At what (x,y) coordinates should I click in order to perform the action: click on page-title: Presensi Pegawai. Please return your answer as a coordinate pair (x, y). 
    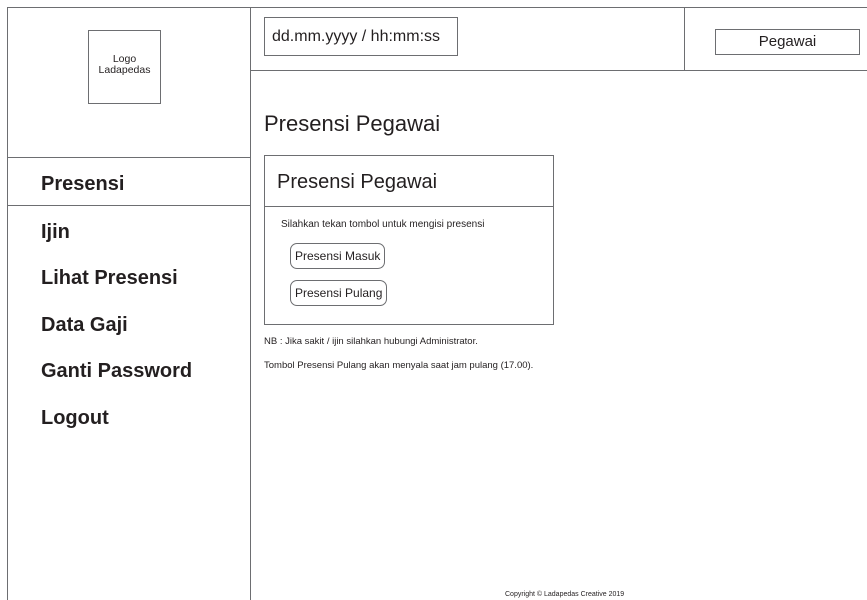
    Looking at the image, I should click on (352, 123).